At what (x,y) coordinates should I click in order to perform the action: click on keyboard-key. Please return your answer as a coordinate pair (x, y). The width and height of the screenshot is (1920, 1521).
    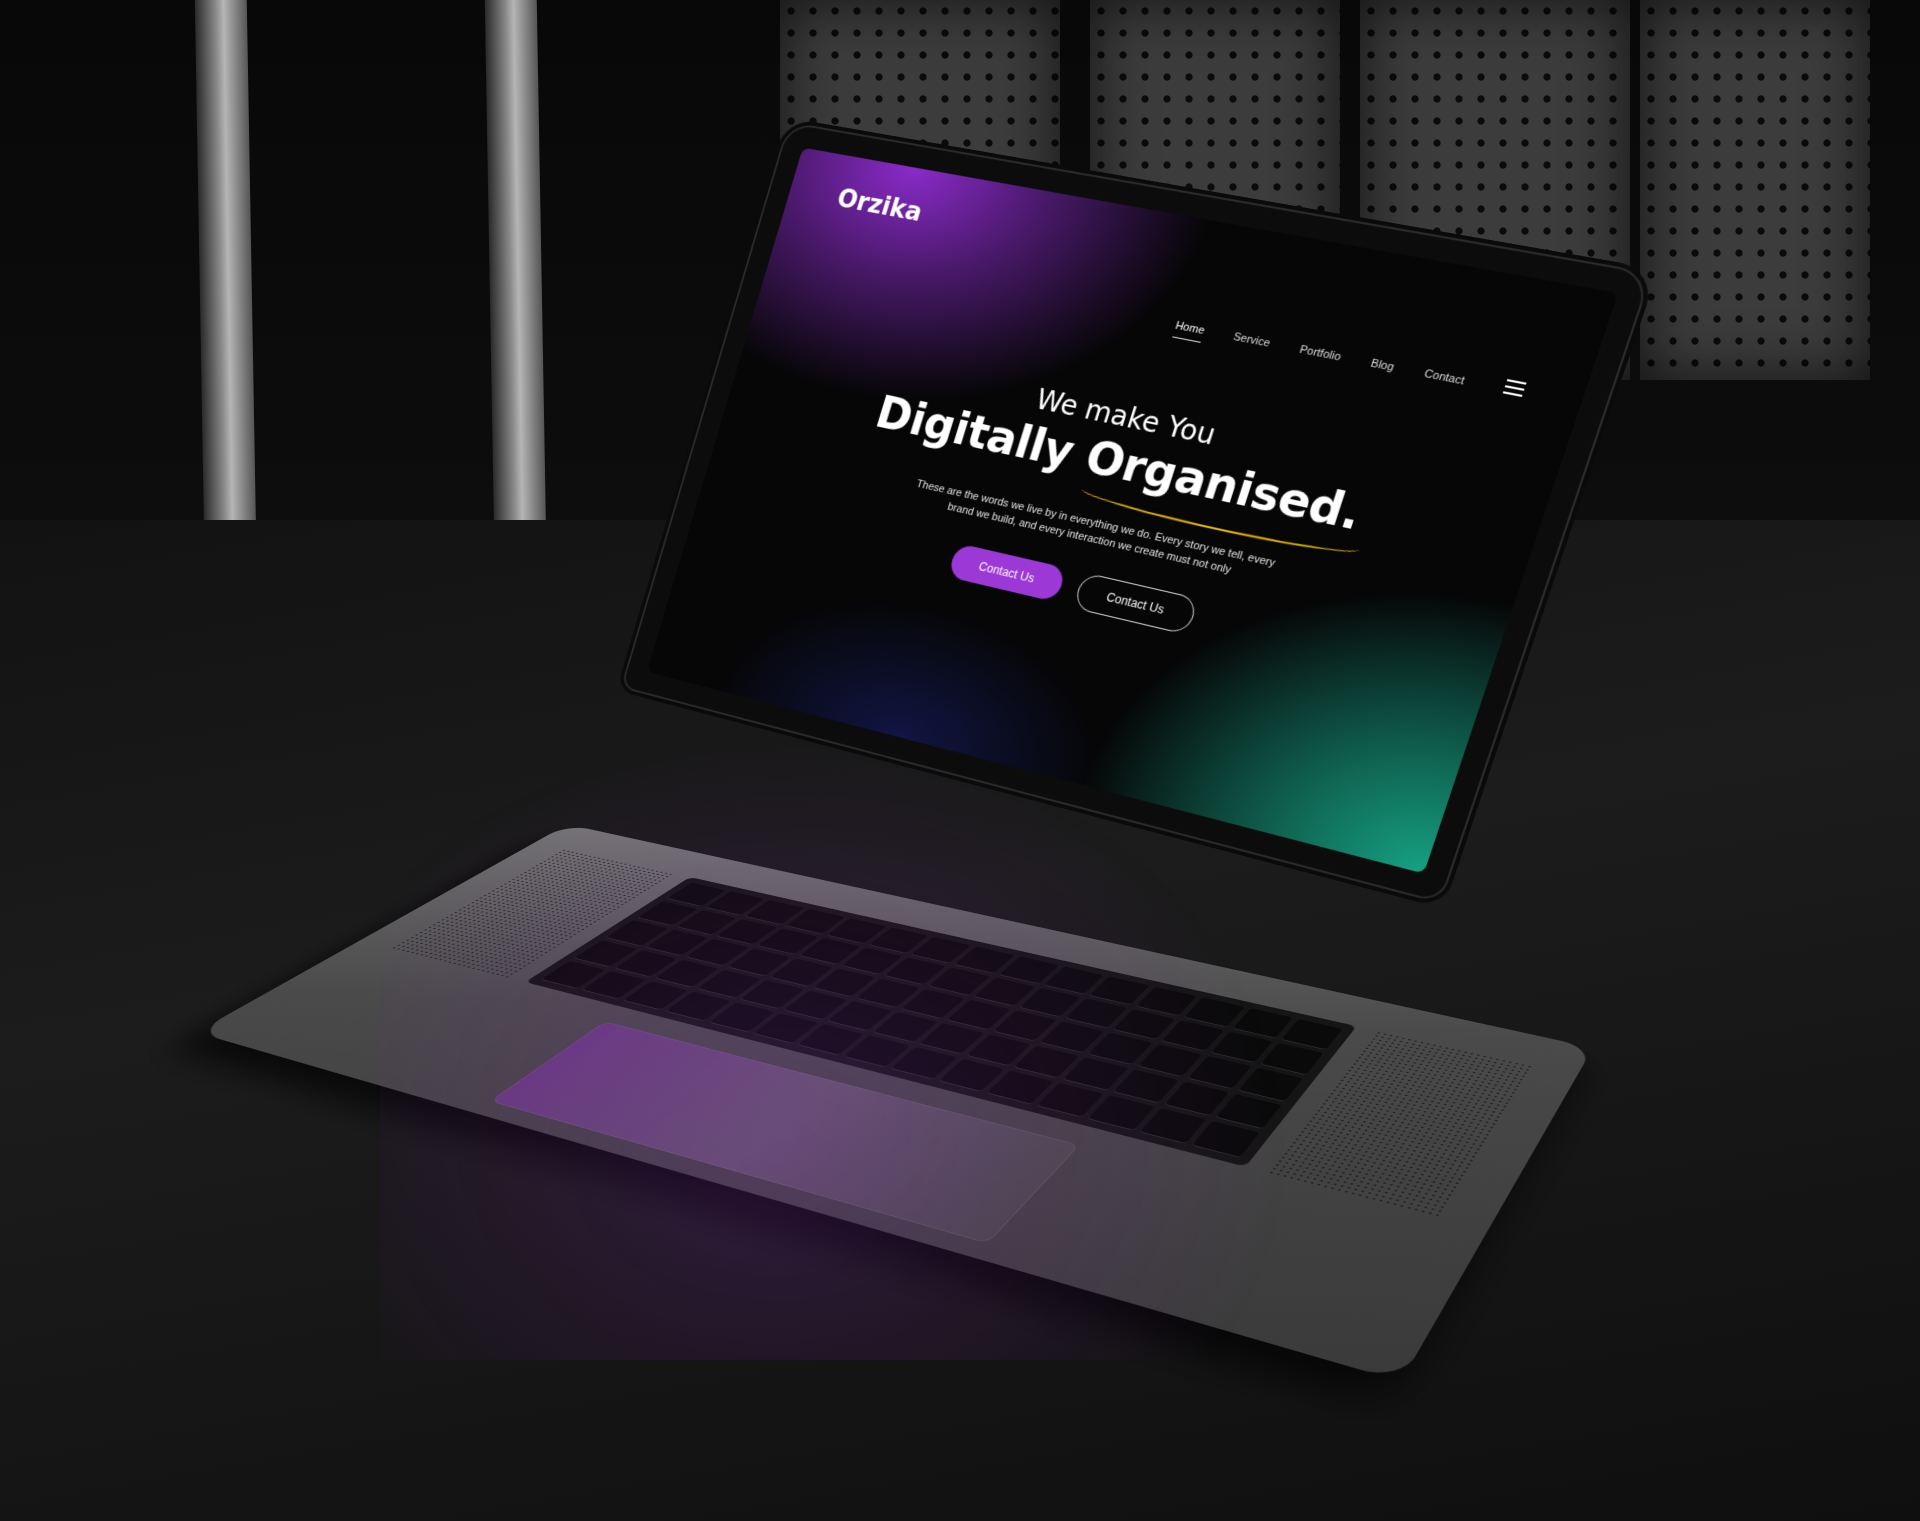
    Looking at the image, I should click on (1226, 1139).